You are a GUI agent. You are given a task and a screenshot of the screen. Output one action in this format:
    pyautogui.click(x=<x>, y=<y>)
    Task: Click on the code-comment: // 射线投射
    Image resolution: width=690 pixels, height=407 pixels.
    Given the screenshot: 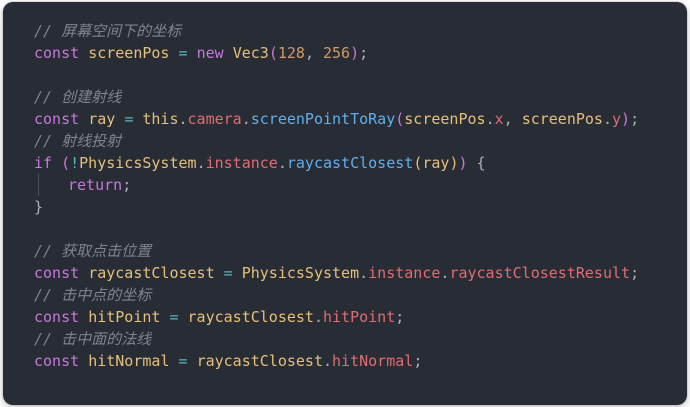 What is the action you would take?
    pyautogui.click(x=78, y=141)
    